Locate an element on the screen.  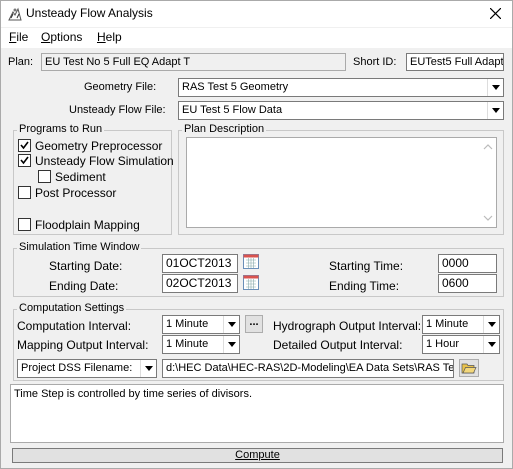
project-dss-filename-label: Project DSS Filename: is located at coordinates (77, 368).